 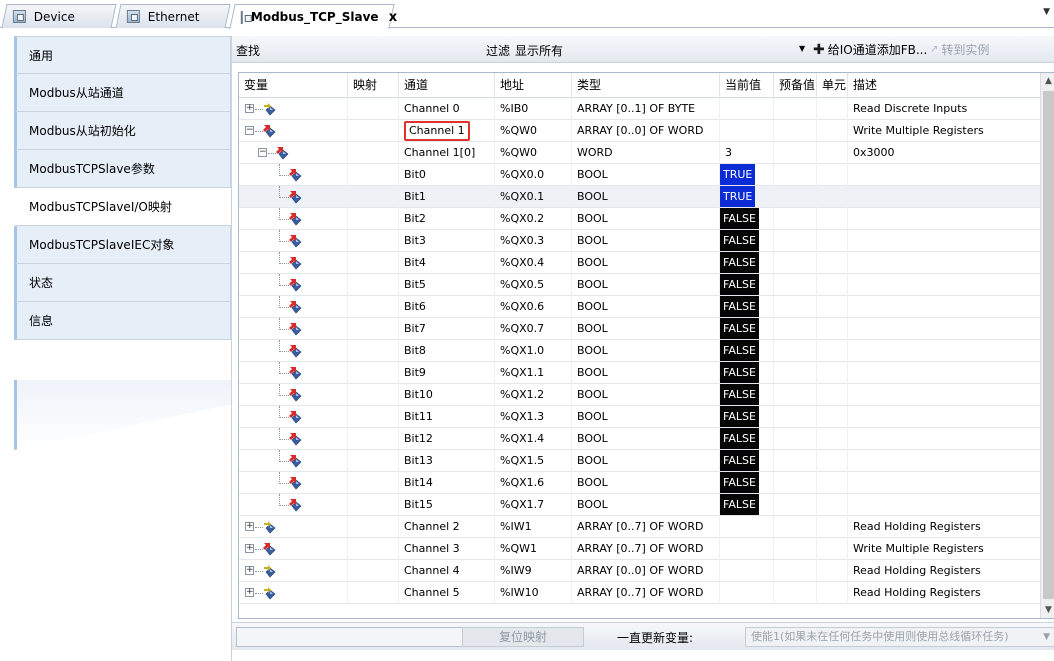 What do you see at coordinates (523, 637) in the screenshot?
I see `reset-mapping-button: 复位映射` at bounding box center [523, 637].